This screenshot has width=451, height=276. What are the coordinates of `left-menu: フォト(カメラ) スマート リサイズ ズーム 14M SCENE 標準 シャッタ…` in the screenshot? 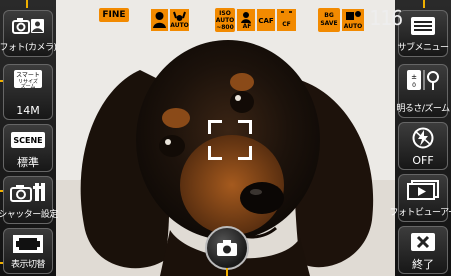 It's located at (29, 138).